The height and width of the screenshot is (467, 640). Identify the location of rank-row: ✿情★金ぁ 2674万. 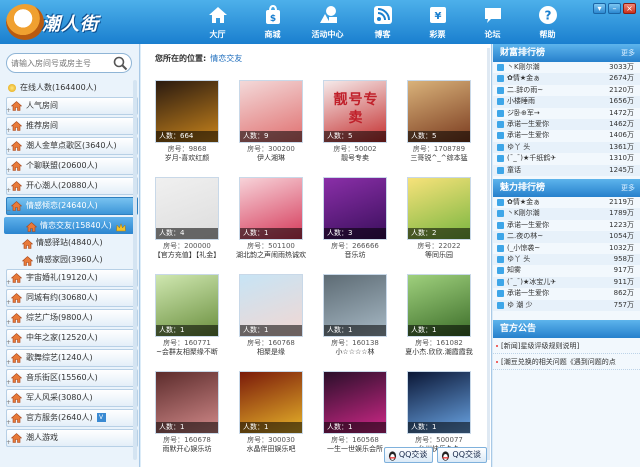
(566, 79).